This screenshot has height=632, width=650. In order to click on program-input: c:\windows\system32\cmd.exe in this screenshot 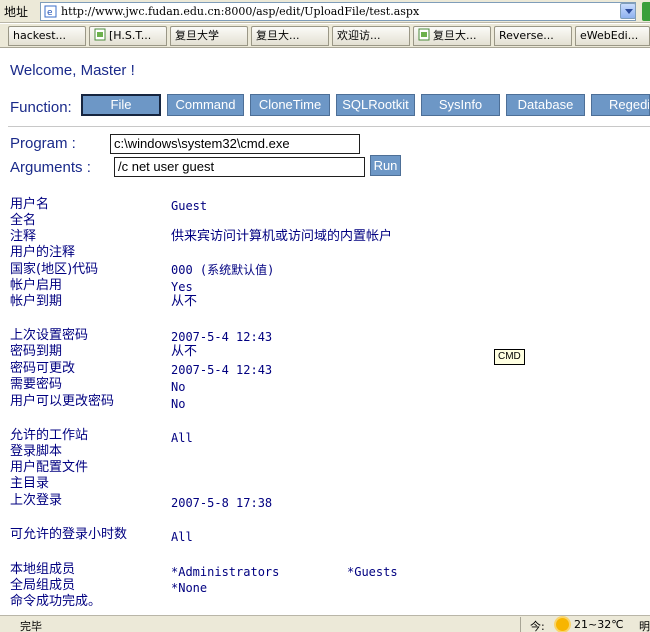, I will do `click(235, 144)`.